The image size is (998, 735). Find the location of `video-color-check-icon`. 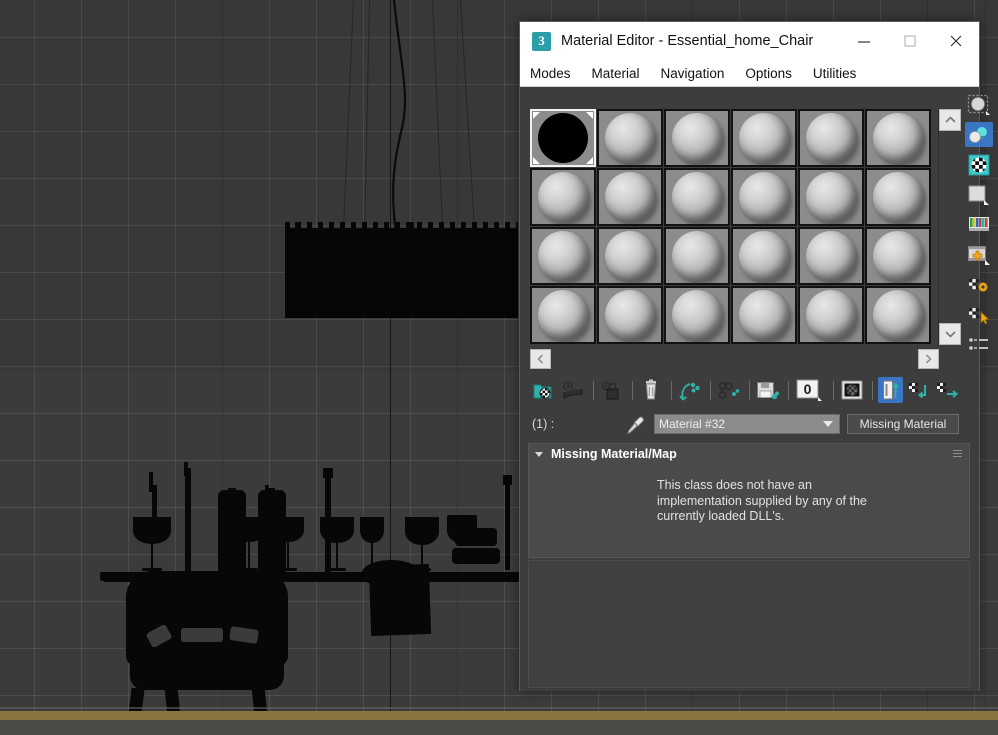

video-color-check-icon is located at coordinates (979, 224).